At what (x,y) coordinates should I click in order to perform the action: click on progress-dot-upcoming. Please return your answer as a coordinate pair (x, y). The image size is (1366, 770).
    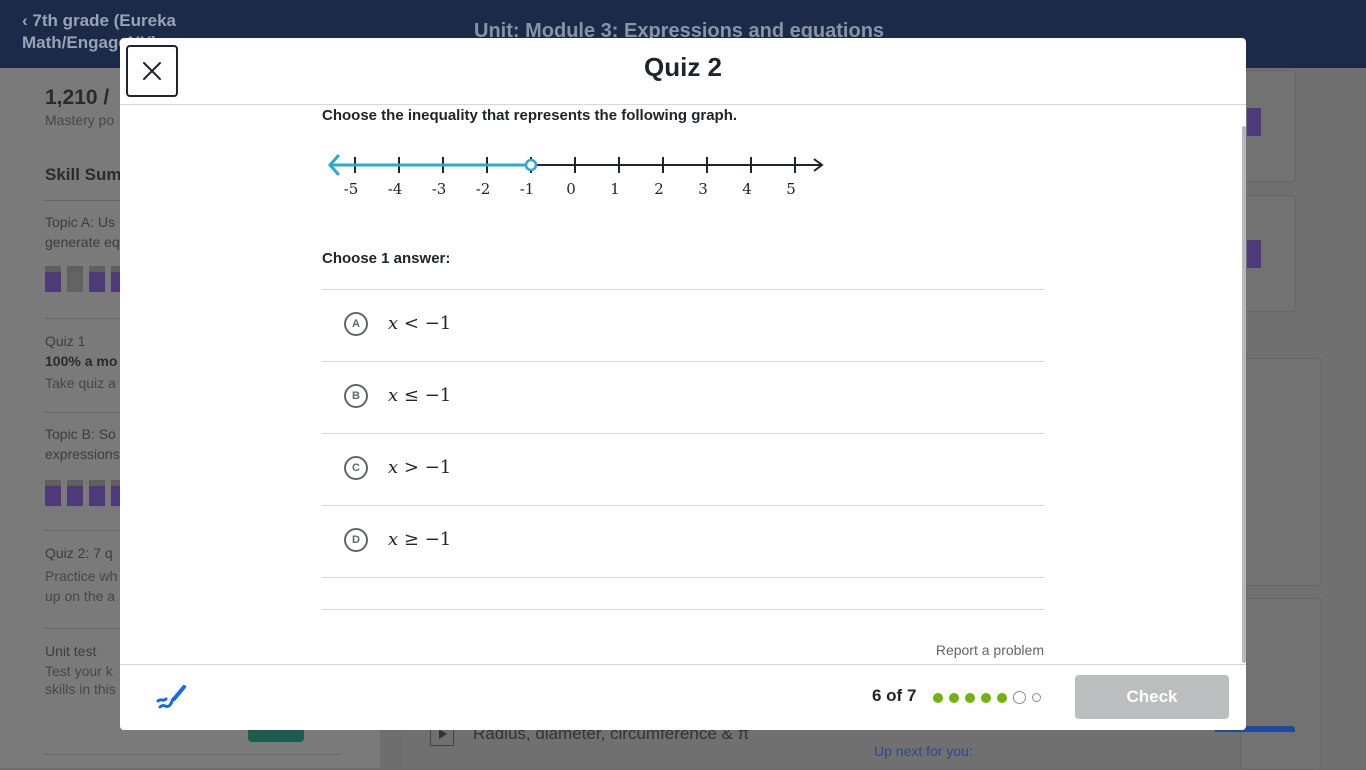
    Looking at the image, I should click on (1036, 697).